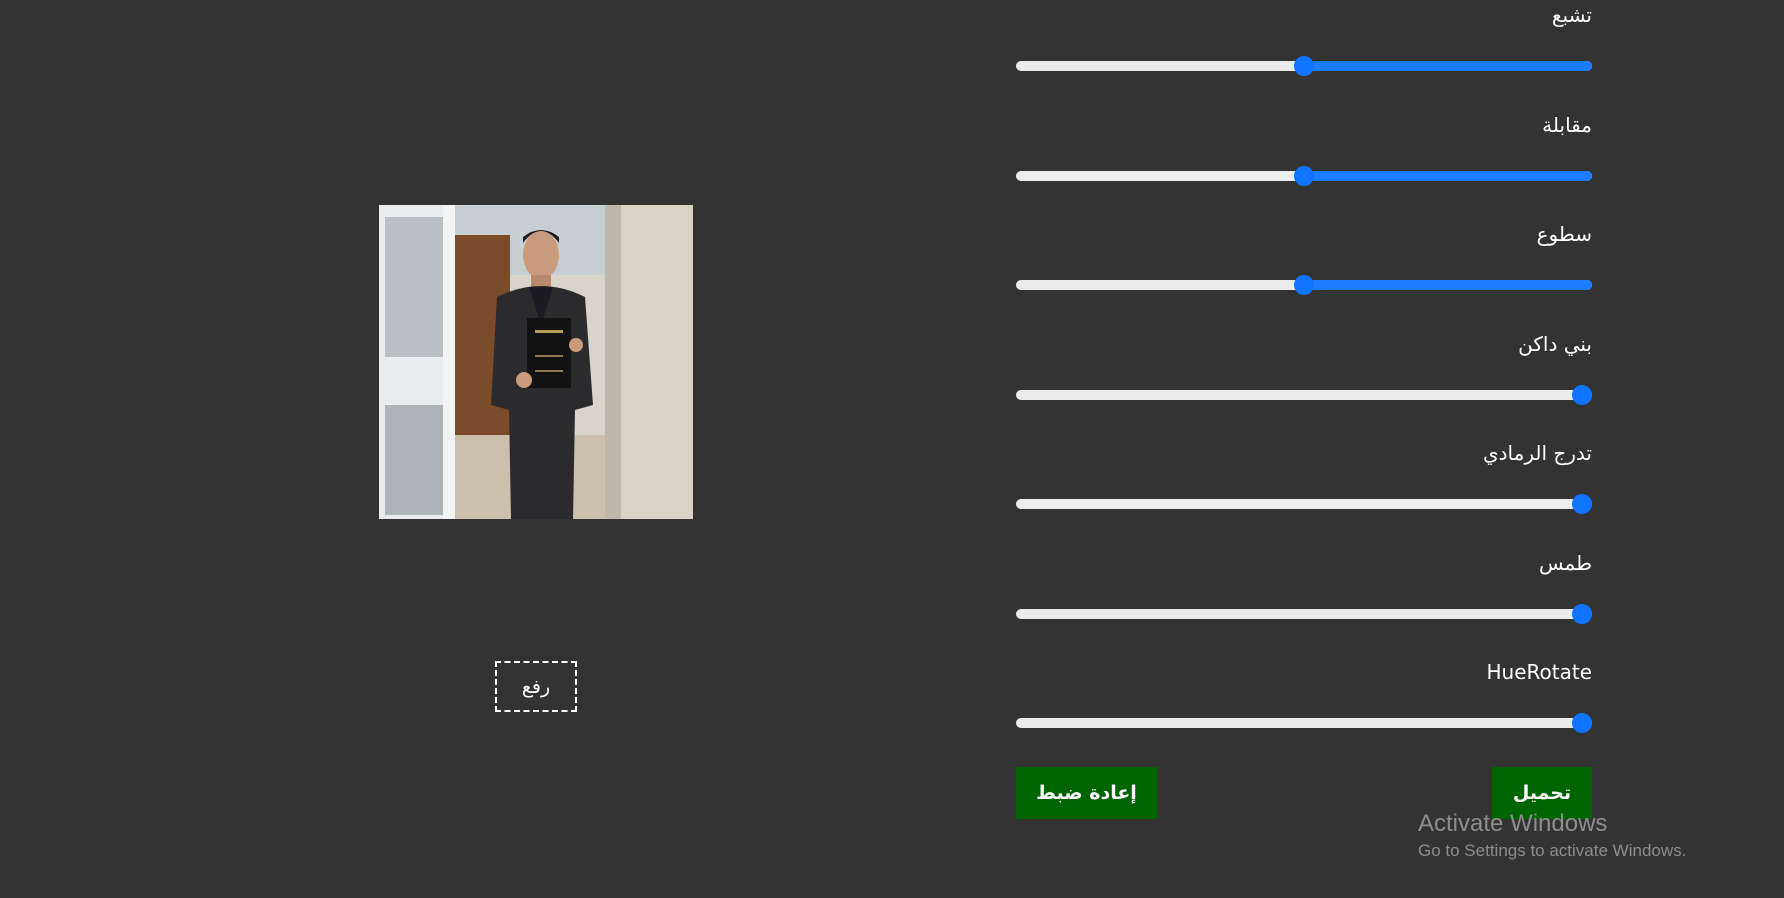  Describe the element at coordinates (1571, 15) in the screenshot. I see `slider-label-saturation: تشبع` at that location.